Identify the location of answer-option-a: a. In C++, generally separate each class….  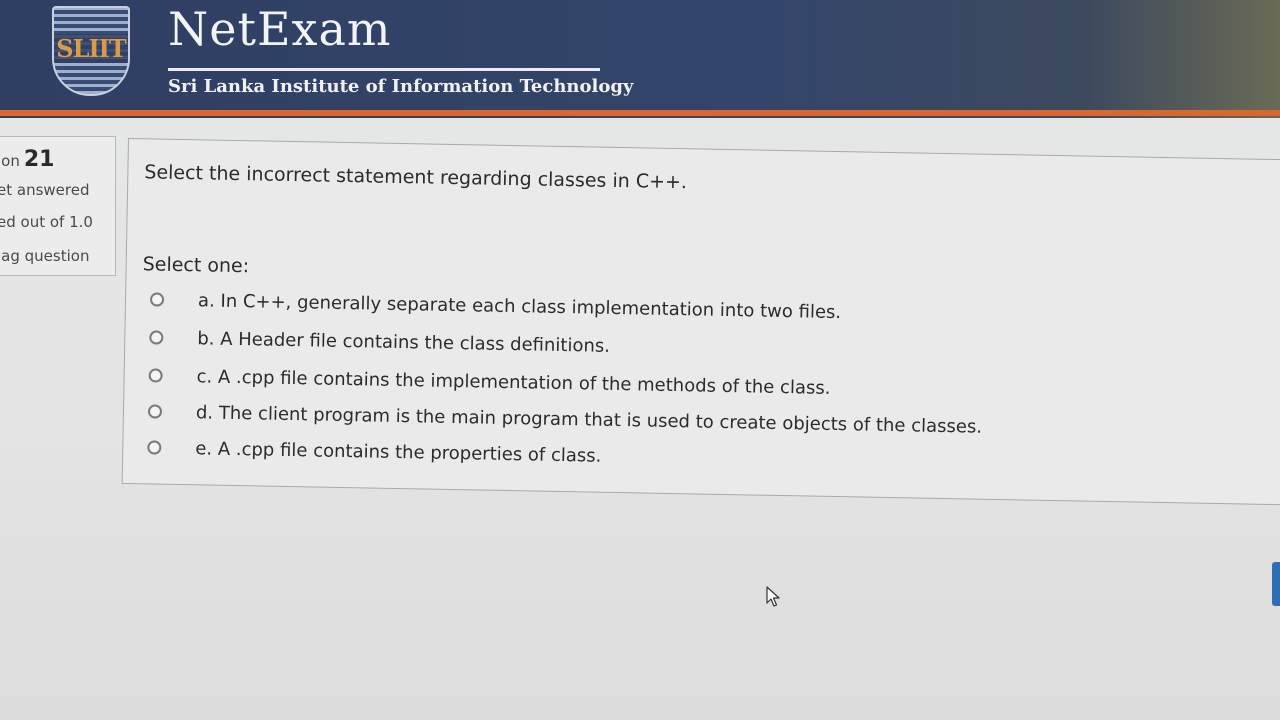
(495, 305).